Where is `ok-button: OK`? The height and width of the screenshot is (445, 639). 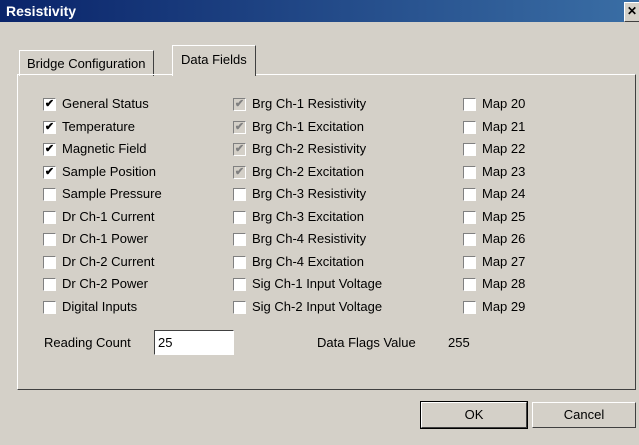
ok-button: OK is located at coordinates (474, 415).